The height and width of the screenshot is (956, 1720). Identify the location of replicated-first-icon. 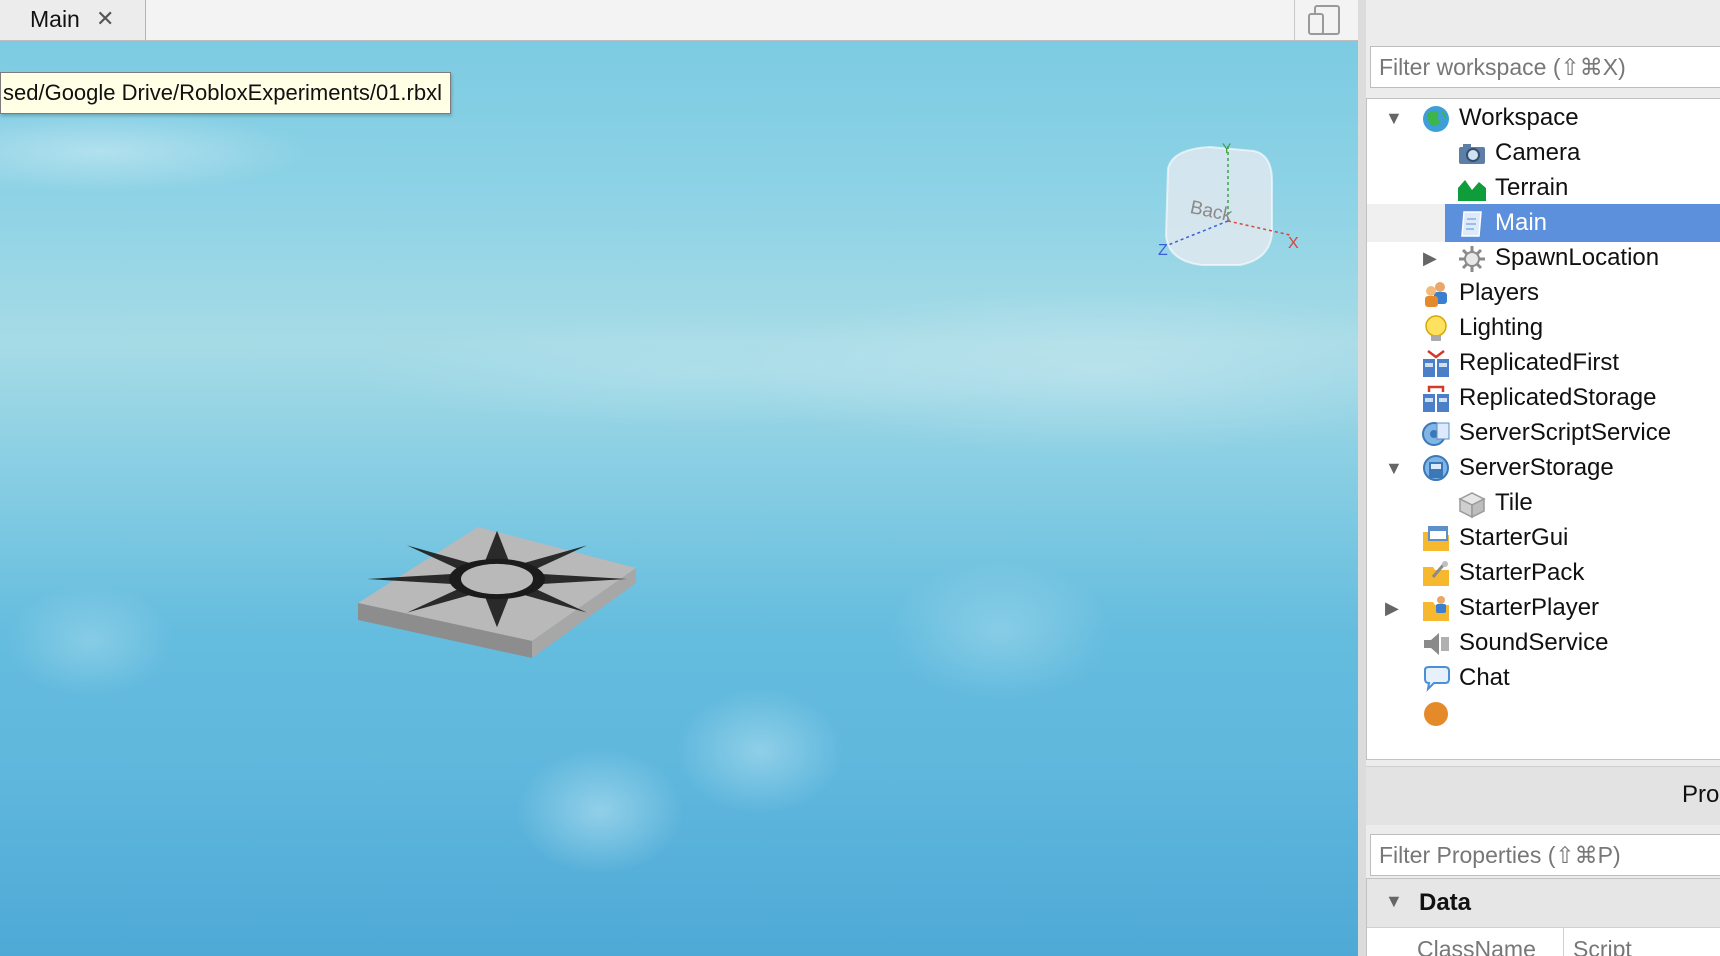
(1436, 363).